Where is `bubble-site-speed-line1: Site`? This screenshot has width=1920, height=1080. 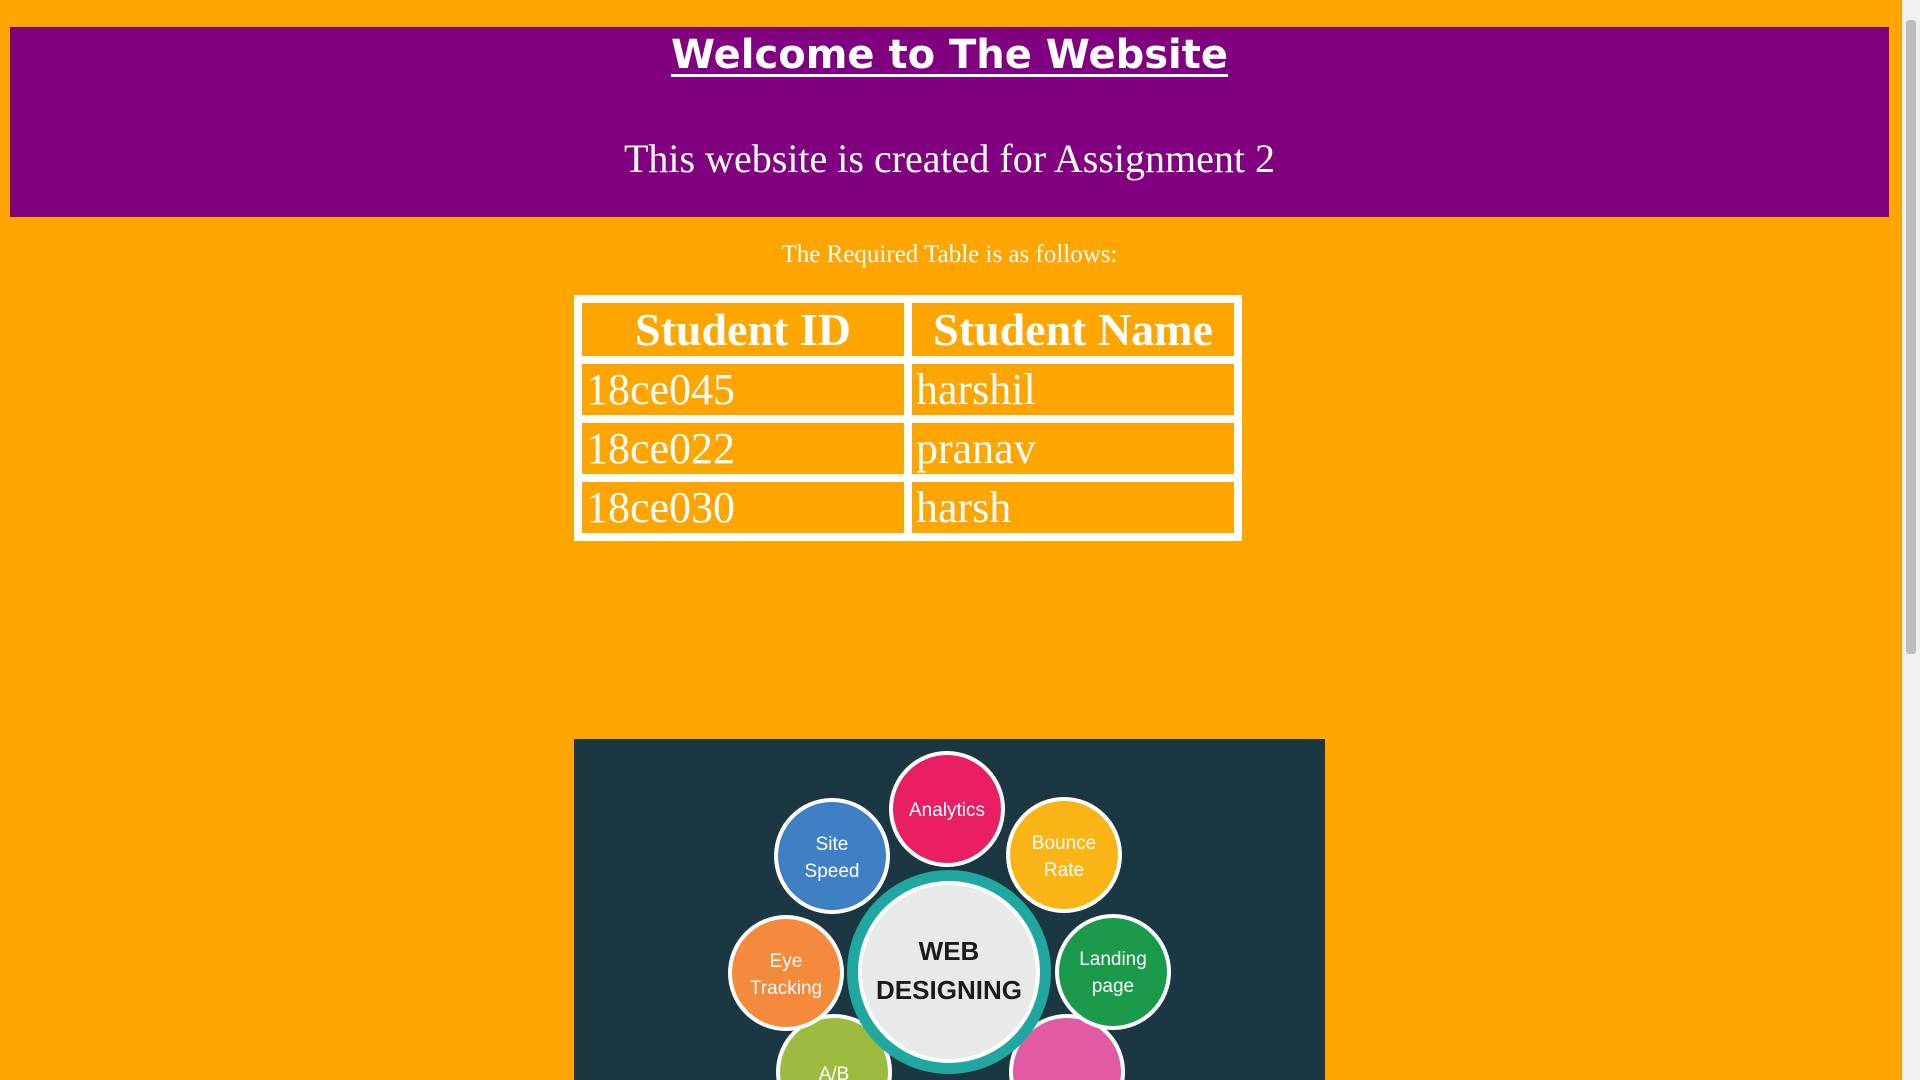
bubble-site-speed-line1: Site is located at coordinates (832, 844).